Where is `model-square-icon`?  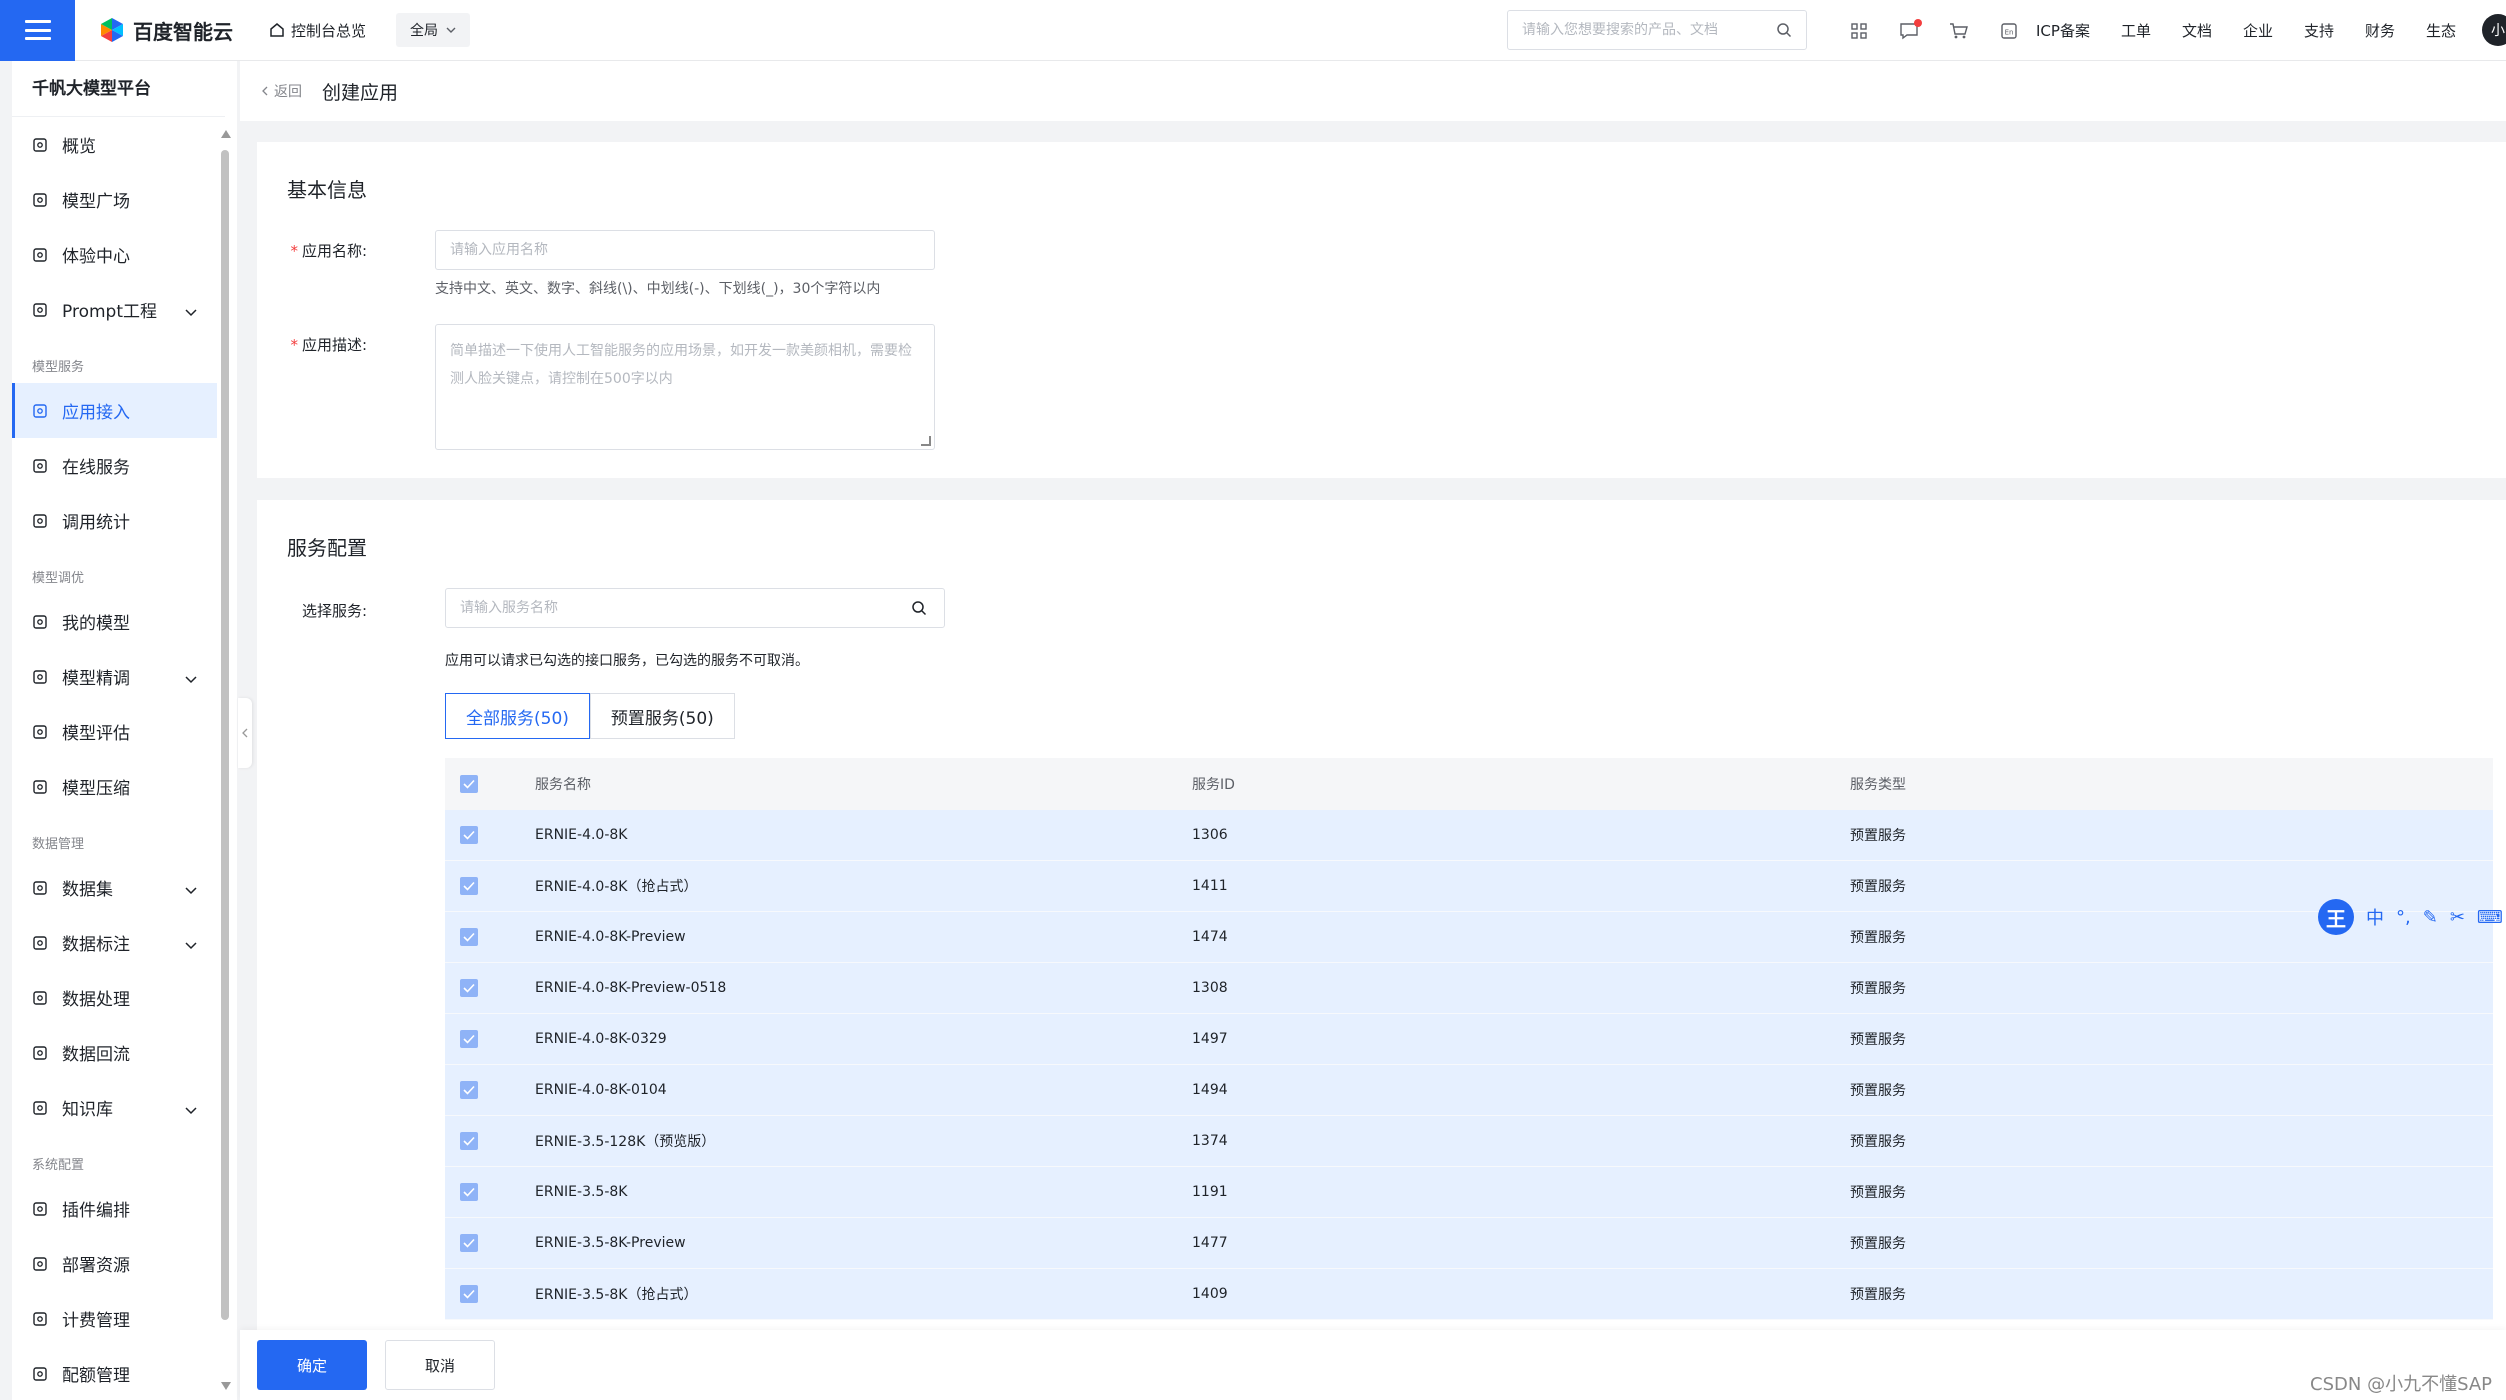 model-square-icon is located at coordinates (43, 200).